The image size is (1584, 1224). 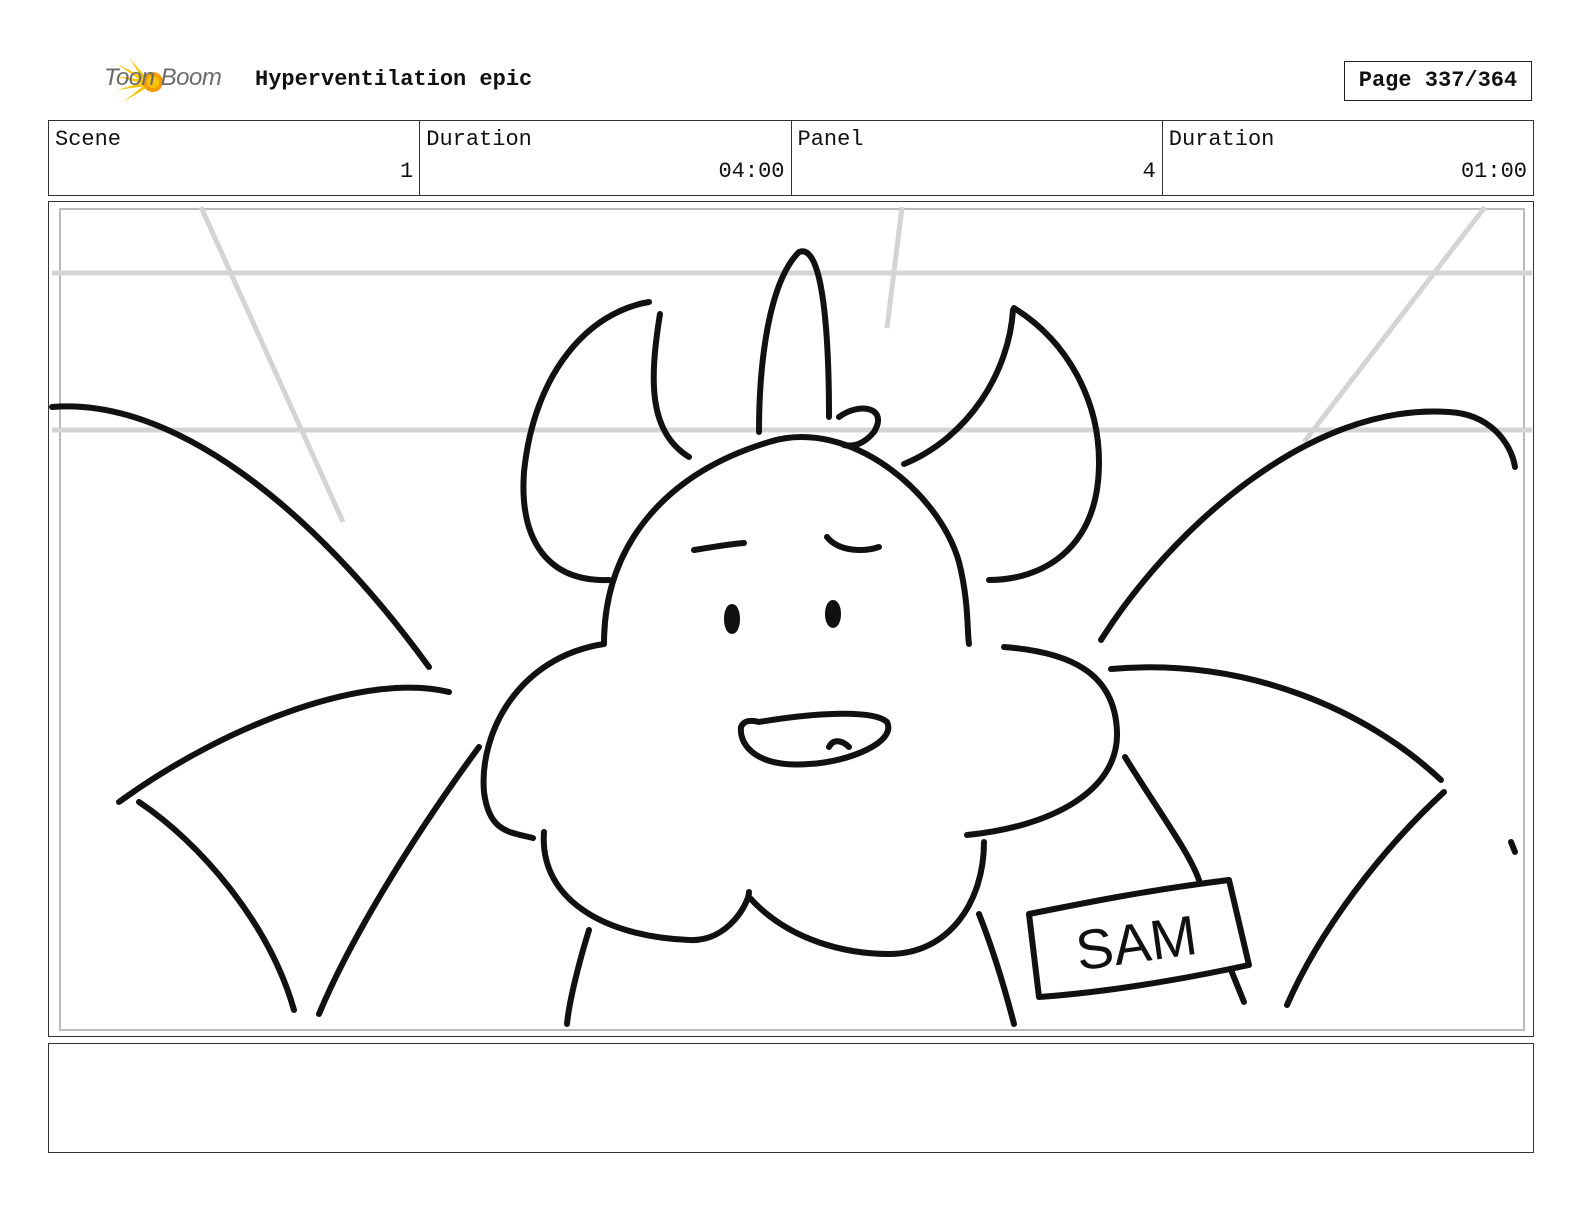 I want to click on hair-curl, so click(x=859, y=427).